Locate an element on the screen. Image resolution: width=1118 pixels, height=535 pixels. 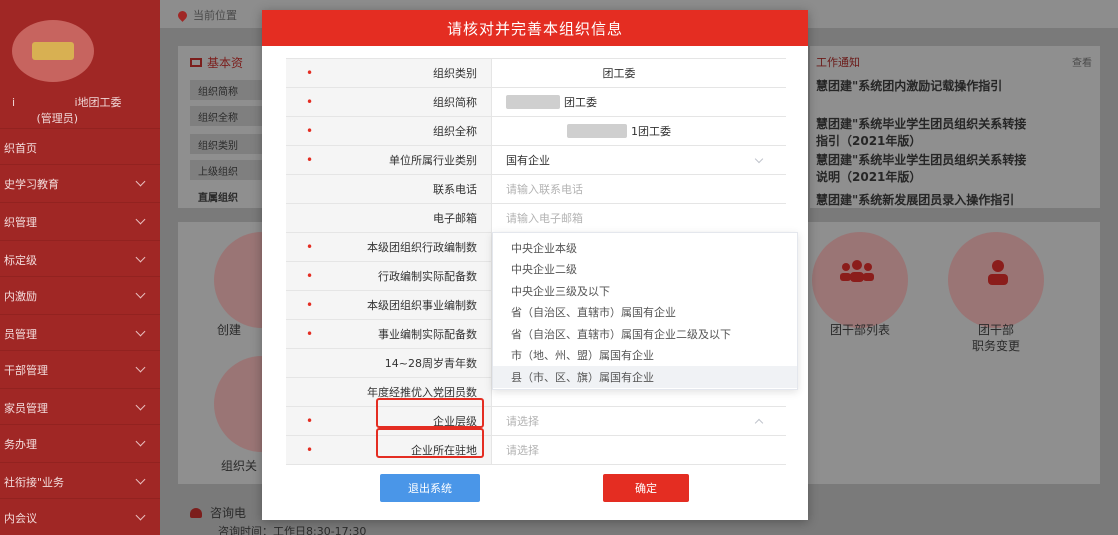
work-notice-more-link: 查看 is located at coordinates (1082, 61).